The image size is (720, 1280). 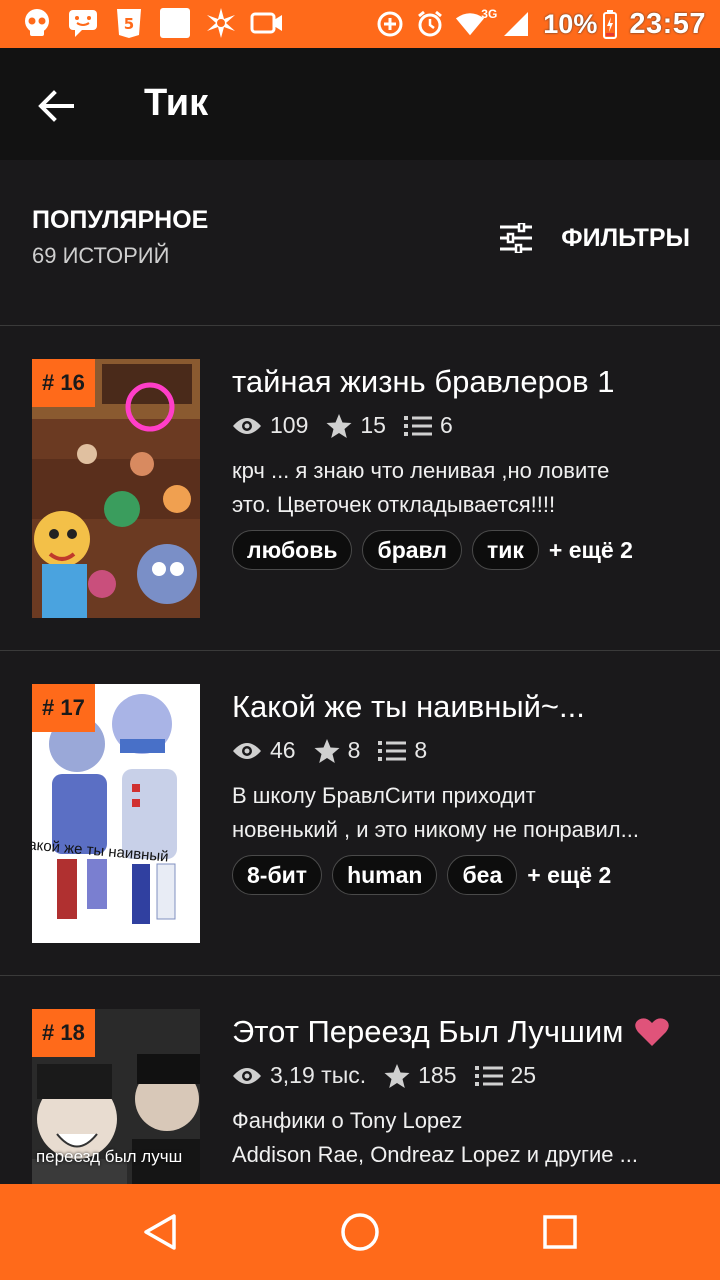 I want to click on story-stats: 3,19 тыс. 185 25, so click(x=393, y=1075).